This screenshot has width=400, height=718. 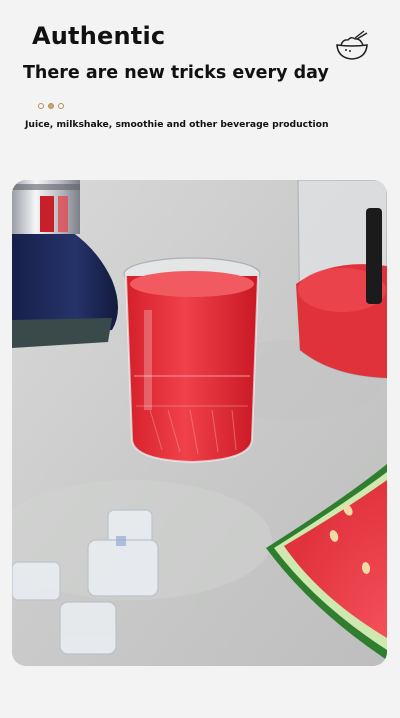 I want to click on rice-bowl-icon, so click(x=352, y=45).